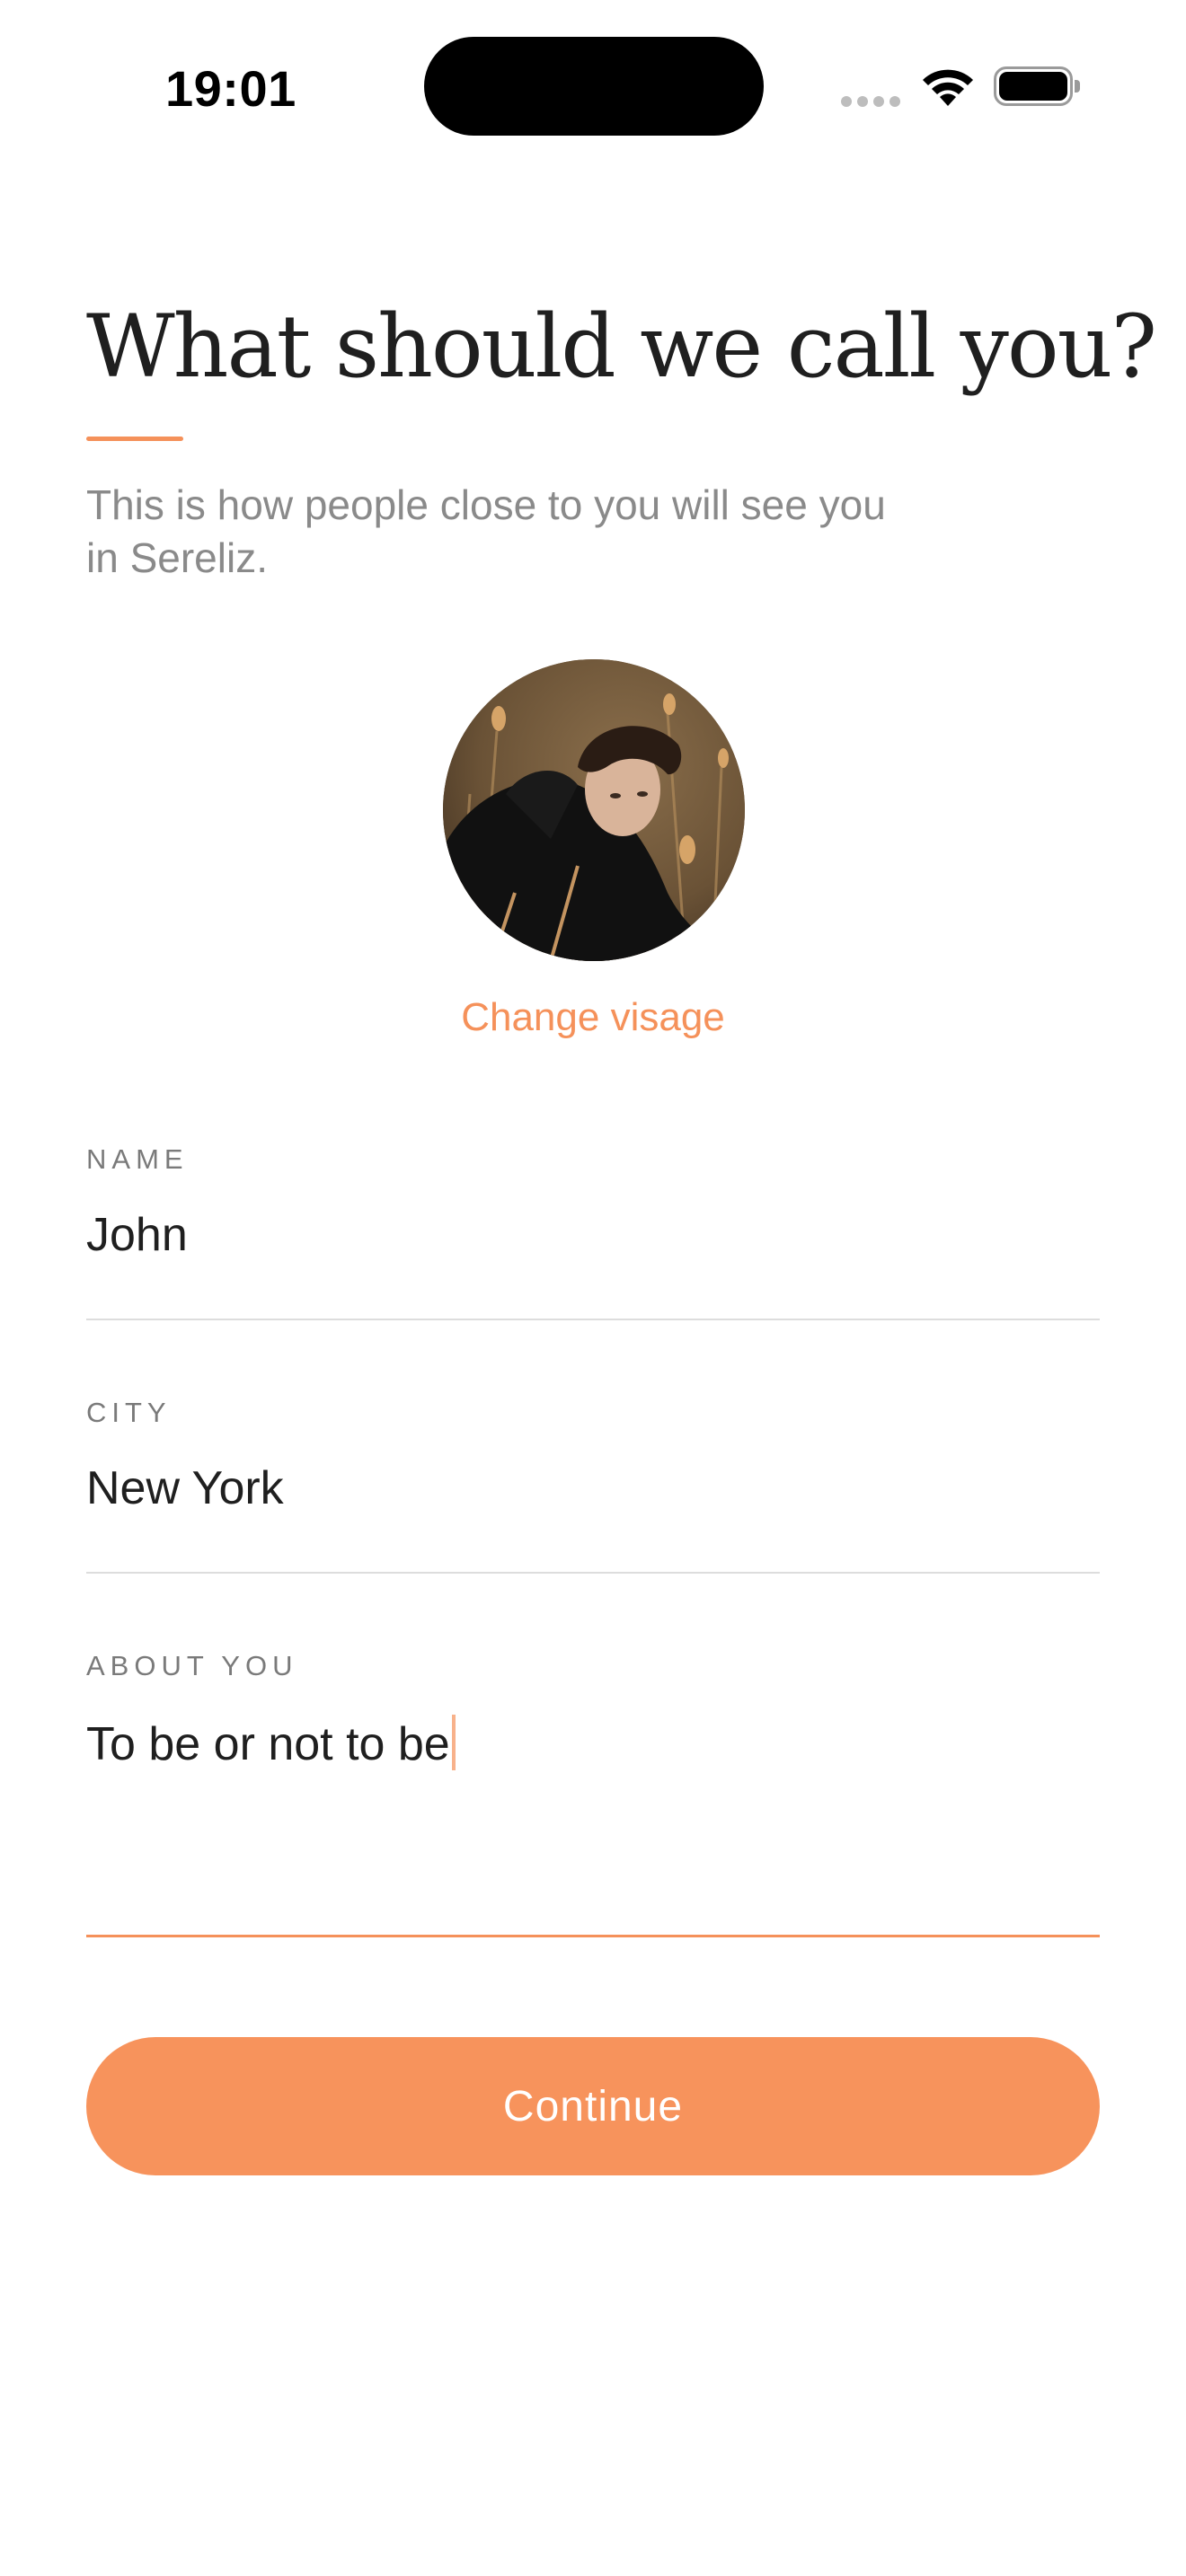  I want to click on dynamic-island, so click(594, 86).